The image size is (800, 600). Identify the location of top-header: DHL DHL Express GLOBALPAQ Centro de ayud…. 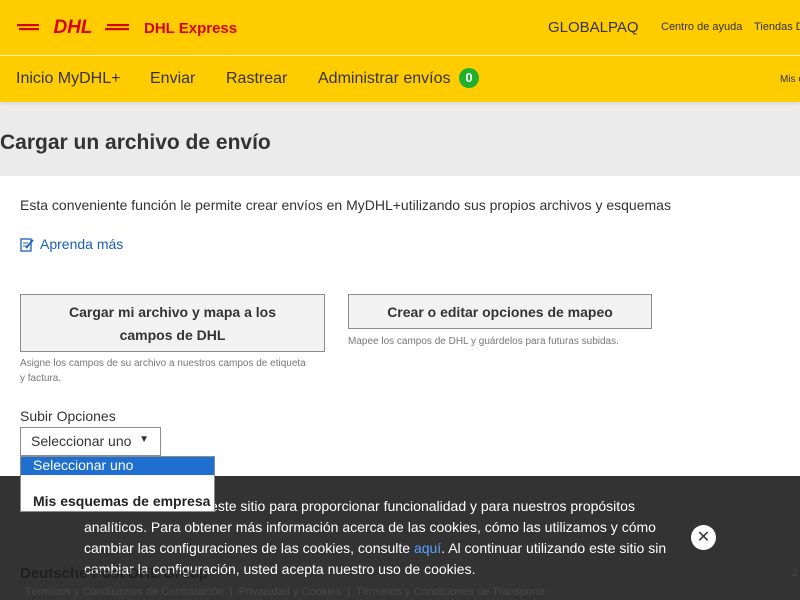
(400, 27).